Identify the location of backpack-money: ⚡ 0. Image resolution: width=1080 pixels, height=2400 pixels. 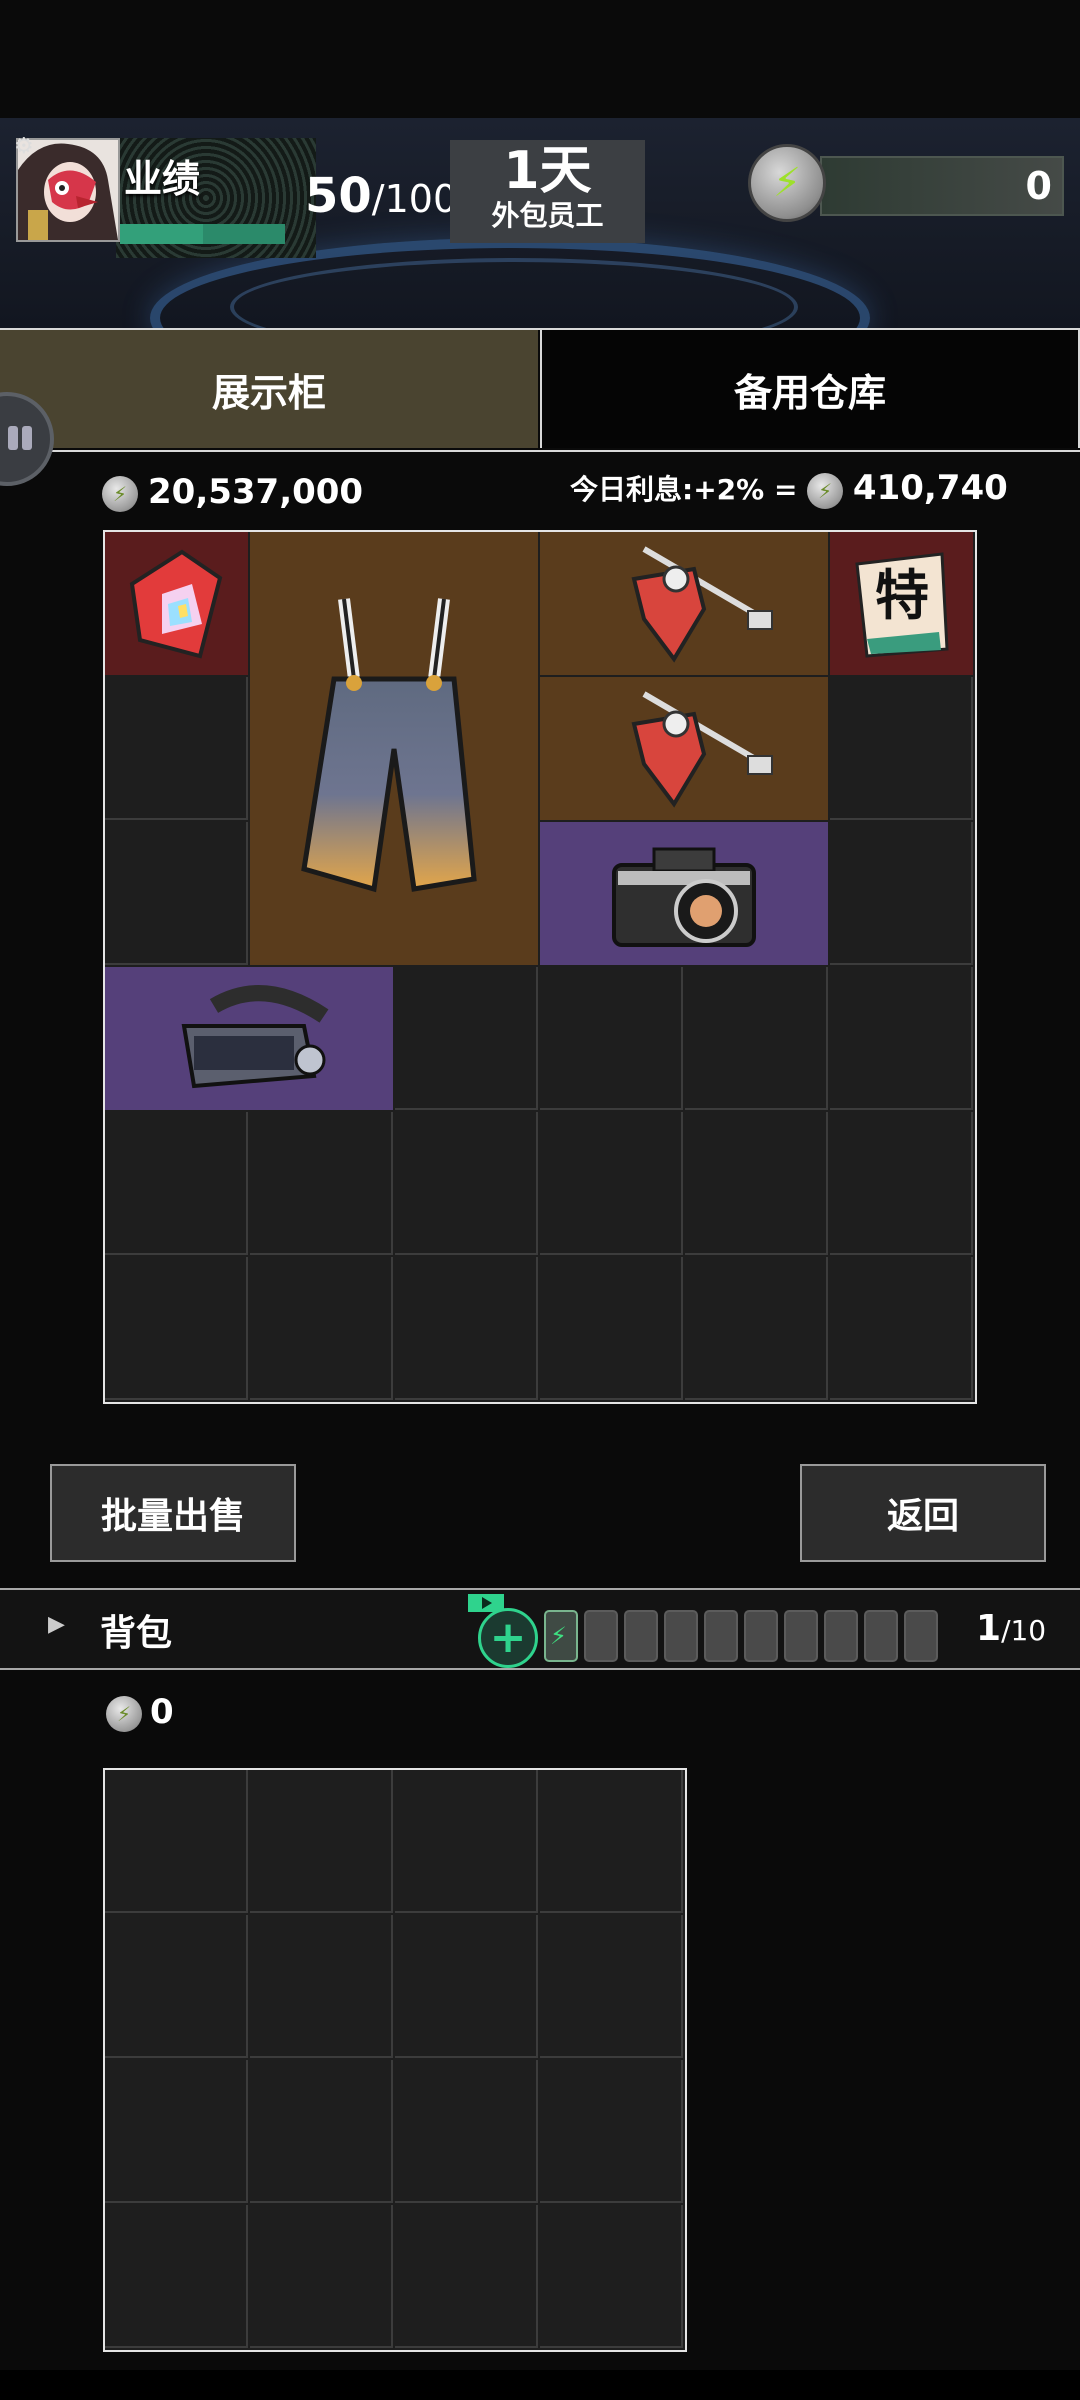
(140, 1712).